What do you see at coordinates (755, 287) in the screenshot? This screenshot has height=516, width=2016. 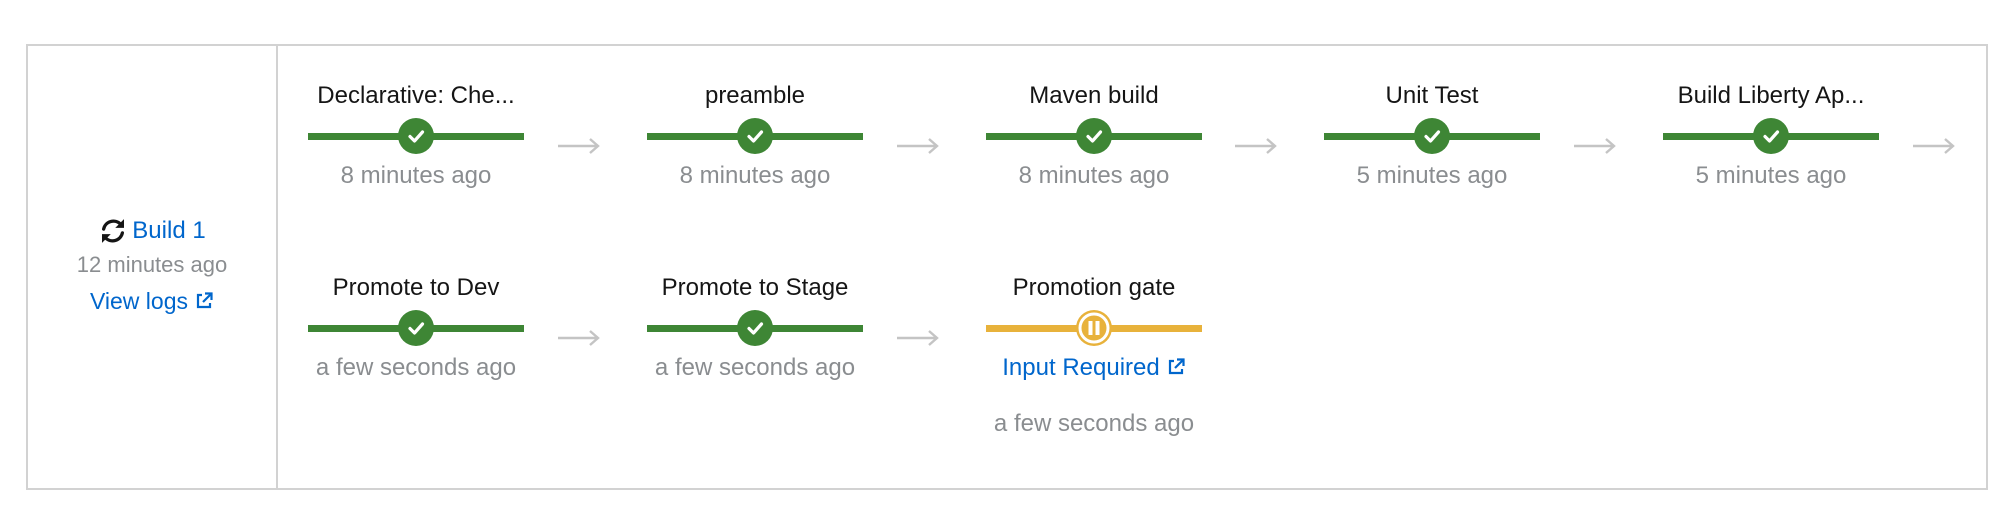 I see `task-name: Promote to Stage` at bounding box center [755, 287].